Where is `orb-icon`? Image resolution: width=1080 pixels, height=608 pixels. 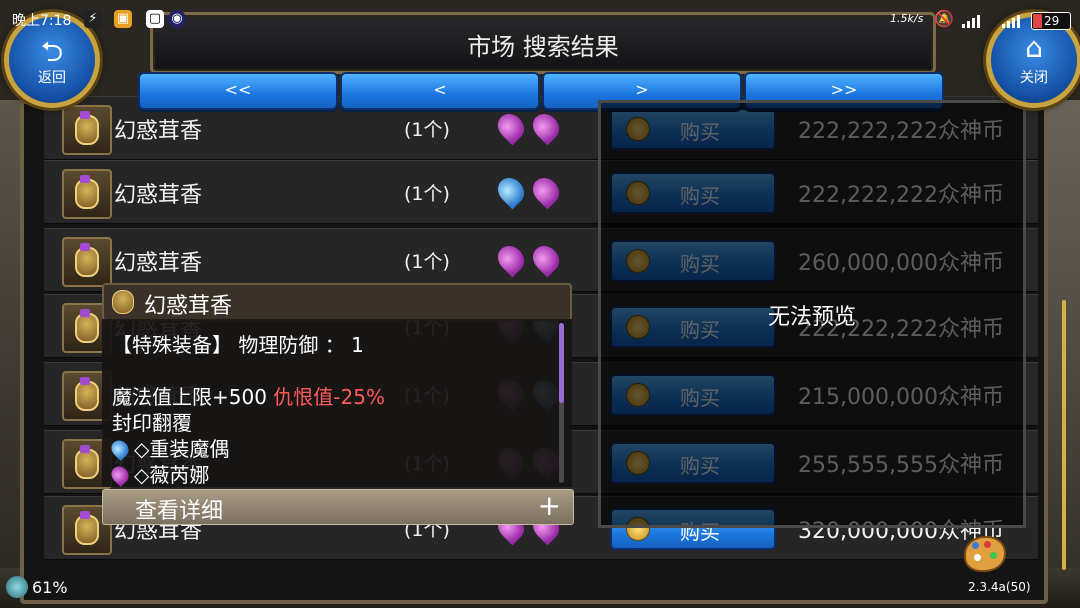 orb-icon is located at coordinates (17, 587).